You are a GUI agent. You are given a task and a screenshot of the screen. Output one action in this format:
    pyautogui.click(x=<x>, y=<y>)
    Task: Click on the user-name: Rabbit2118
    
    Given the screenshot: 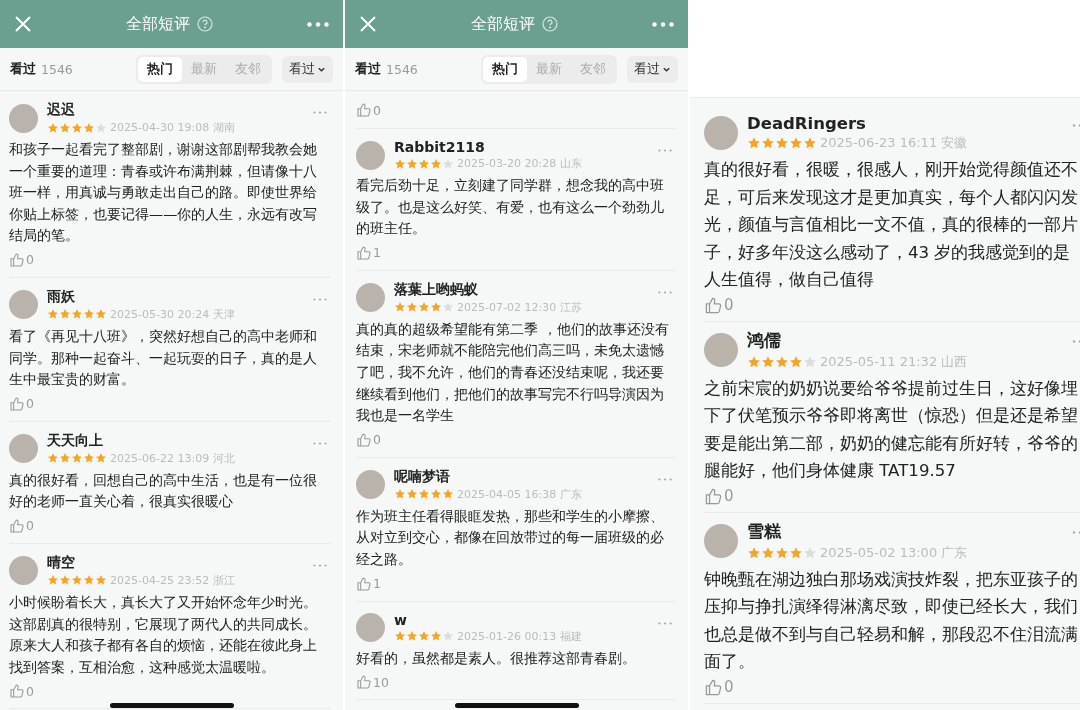 What is the action you would take?
    pyautogui.click(x=488, y=147)
    